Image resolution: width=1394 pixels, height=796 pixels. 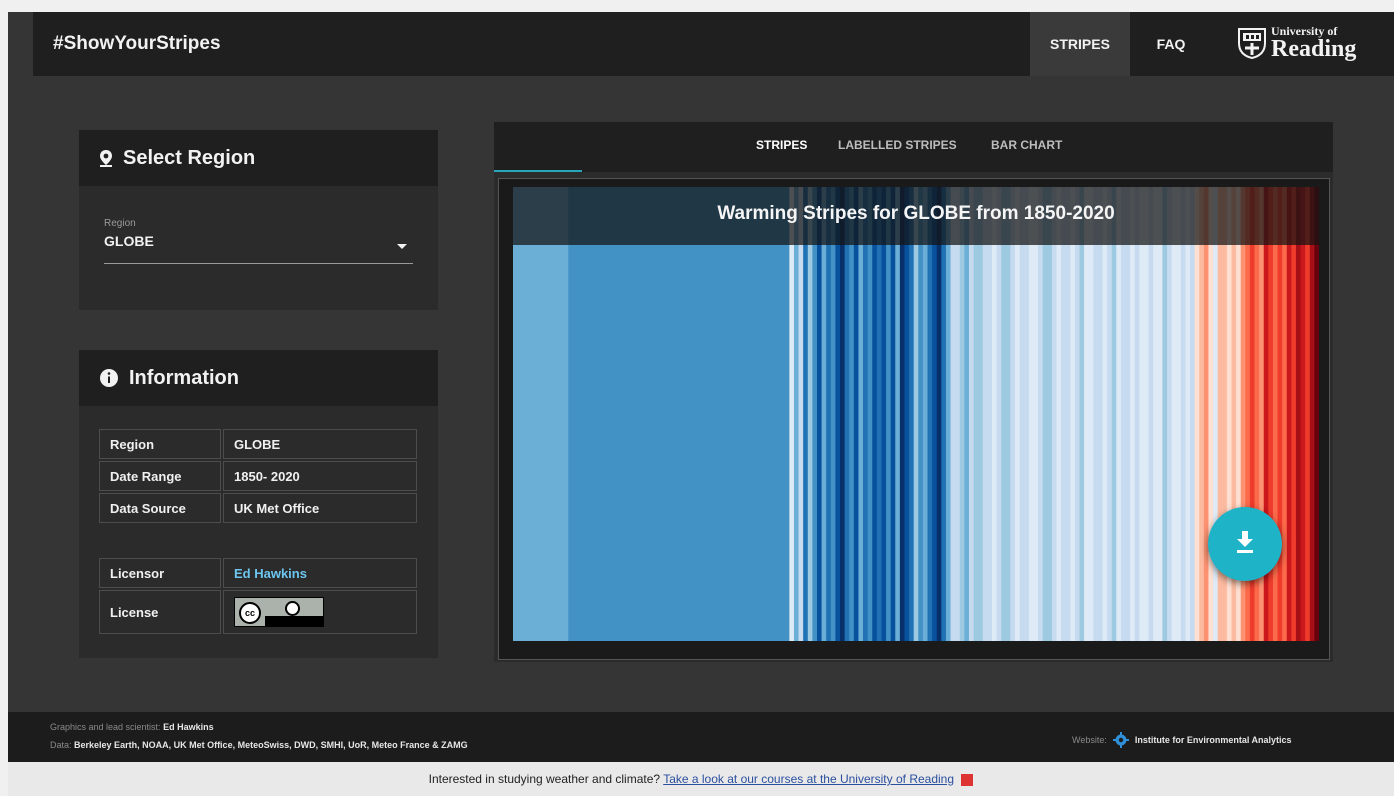 What do you see at coordinates (294, 621) in the screenshot?
I see `badge-bar` at bounding box center [294, 621].